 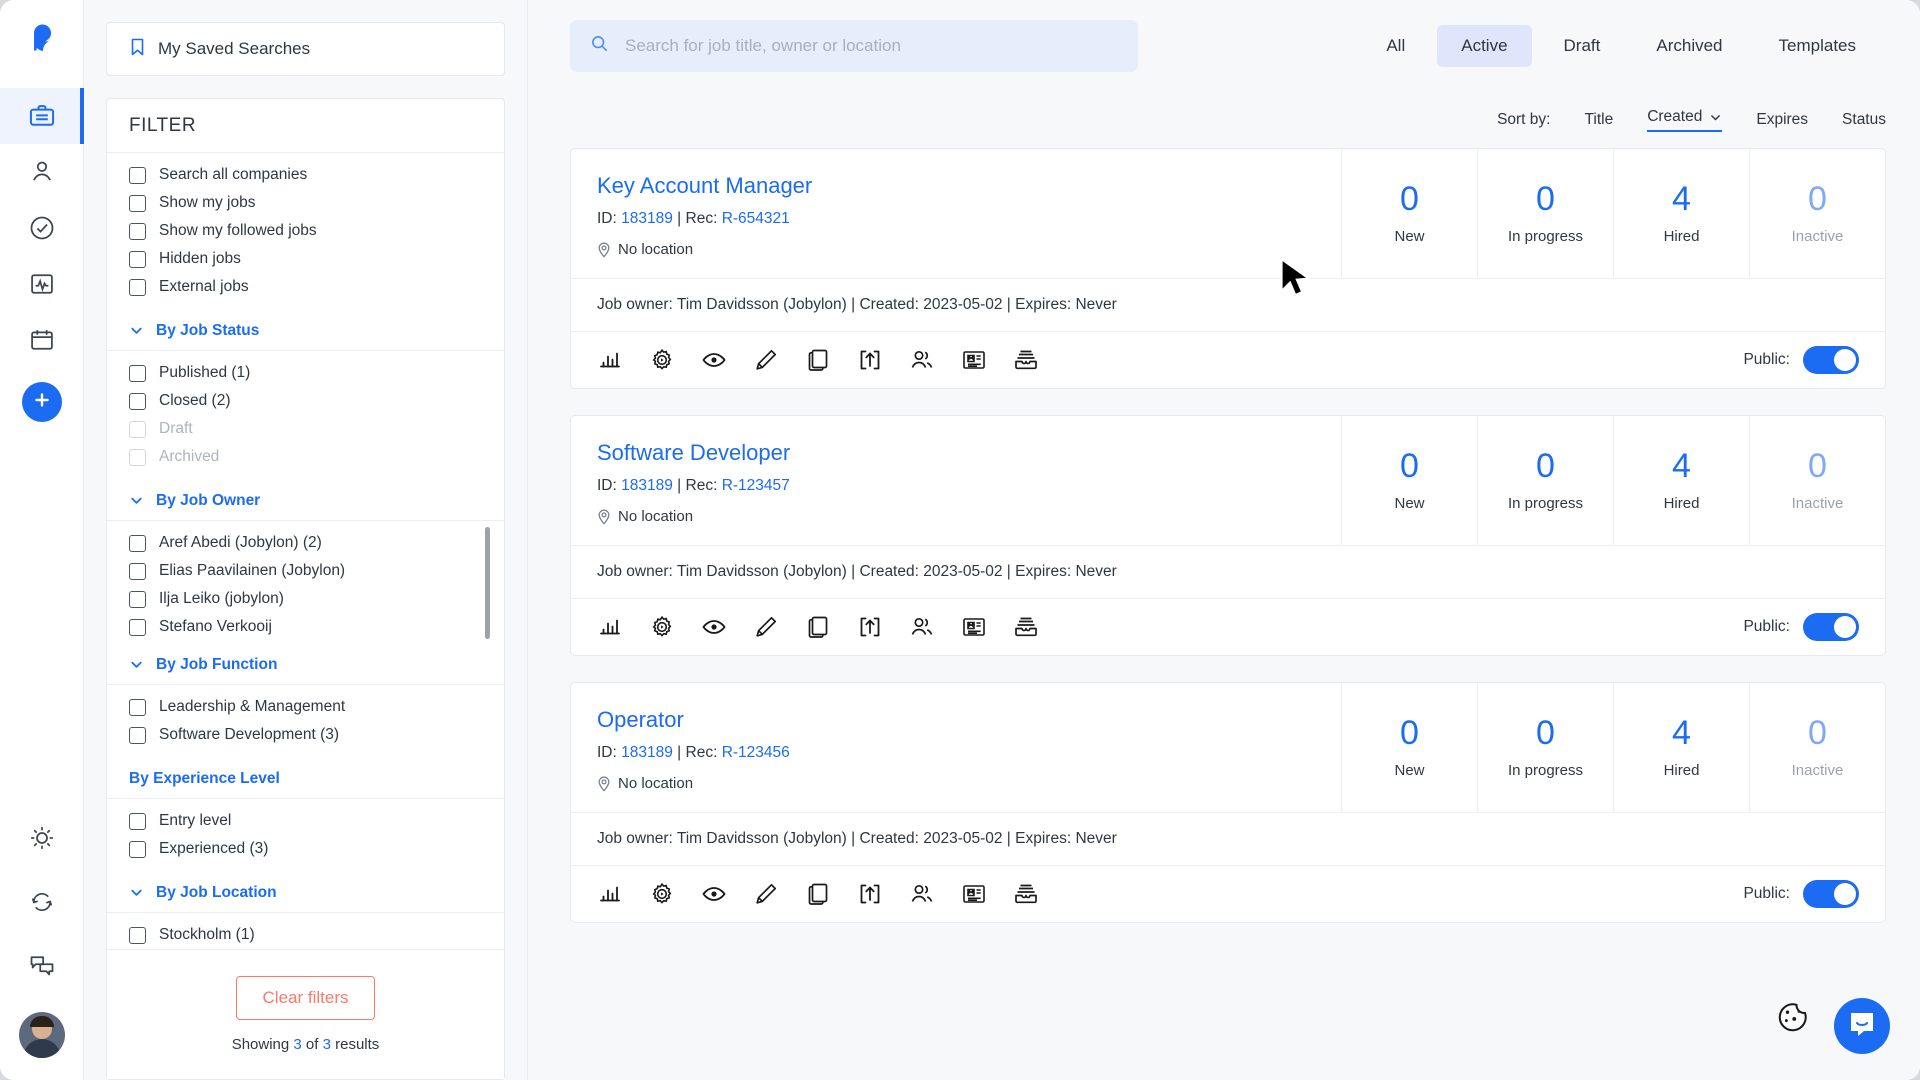 What do you see at coordinates (756, 752) in the screenshot?
I see `job-rec-link: R-123456` at bounding box center [756, 752].